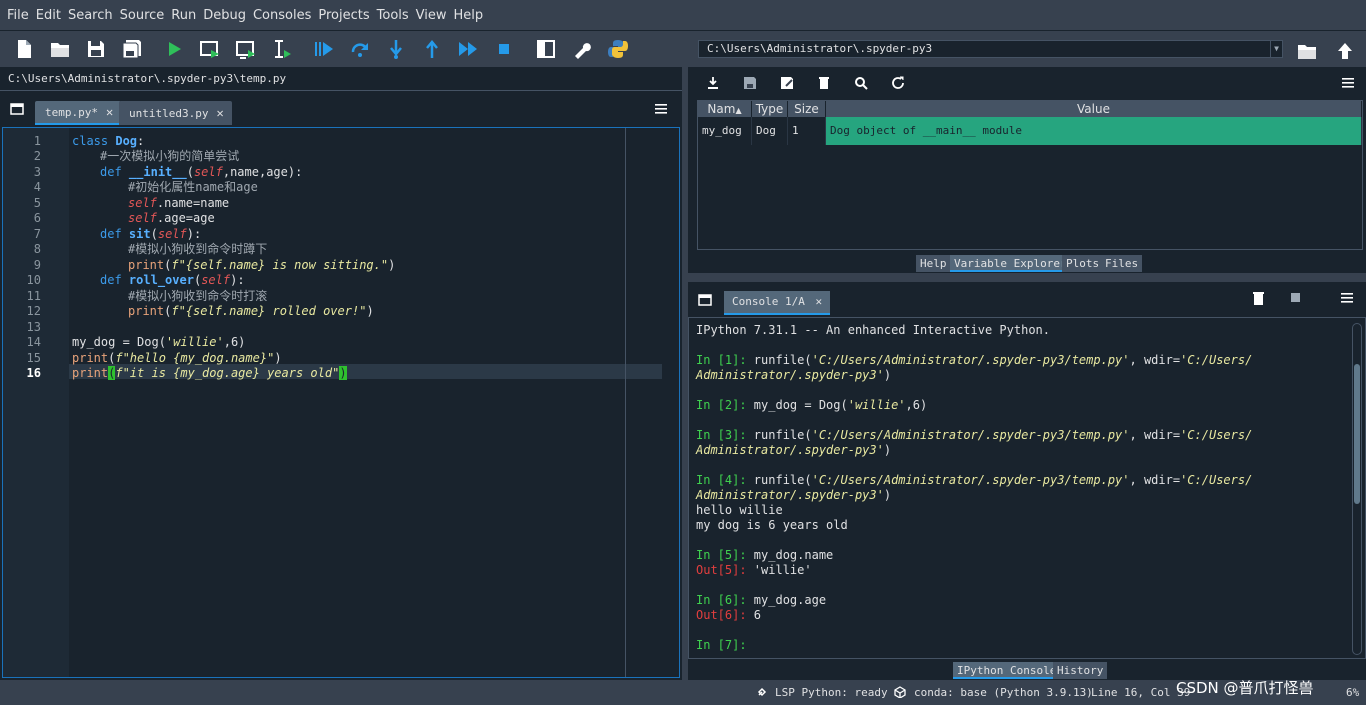  What do you see at coordinates (343, 15) in the screenshot?
I see `menu-projects: Projects` at bounding box center [343, 15].